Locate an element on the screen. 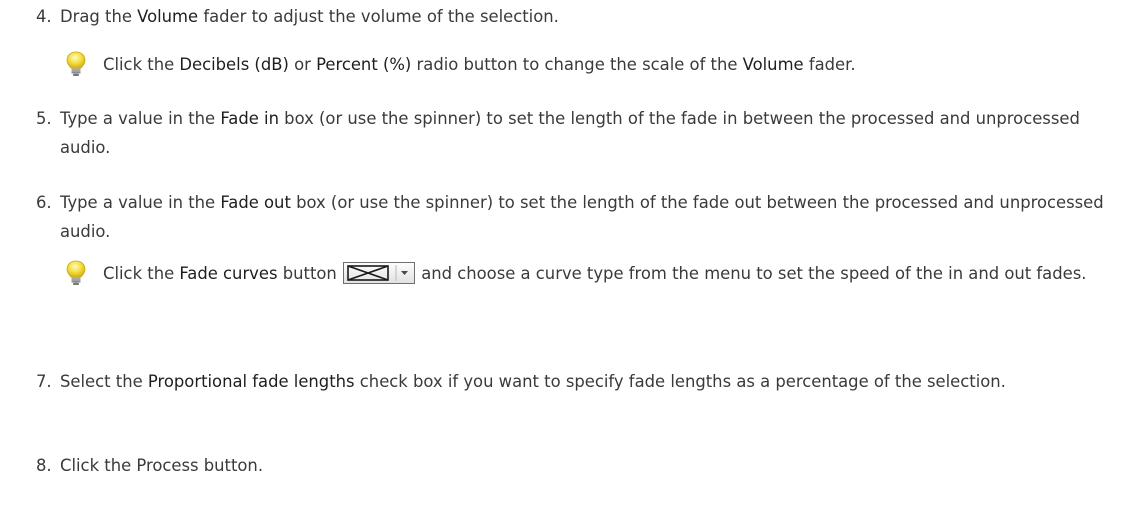 The height and width of the screenshot is (518, 1123). step-number: 8. is located at coordinates (44, 465).